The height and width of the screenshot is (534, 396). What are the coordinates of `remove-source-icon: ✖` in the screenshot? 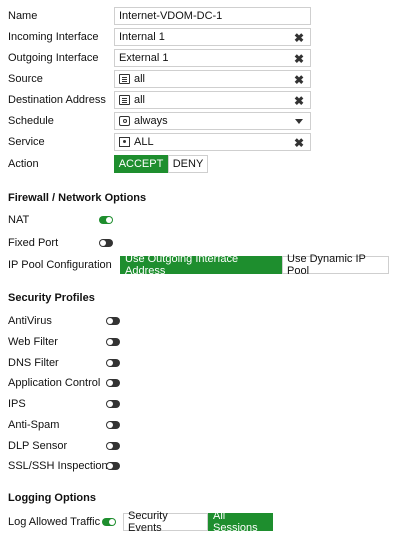 It's located at (299, 80).